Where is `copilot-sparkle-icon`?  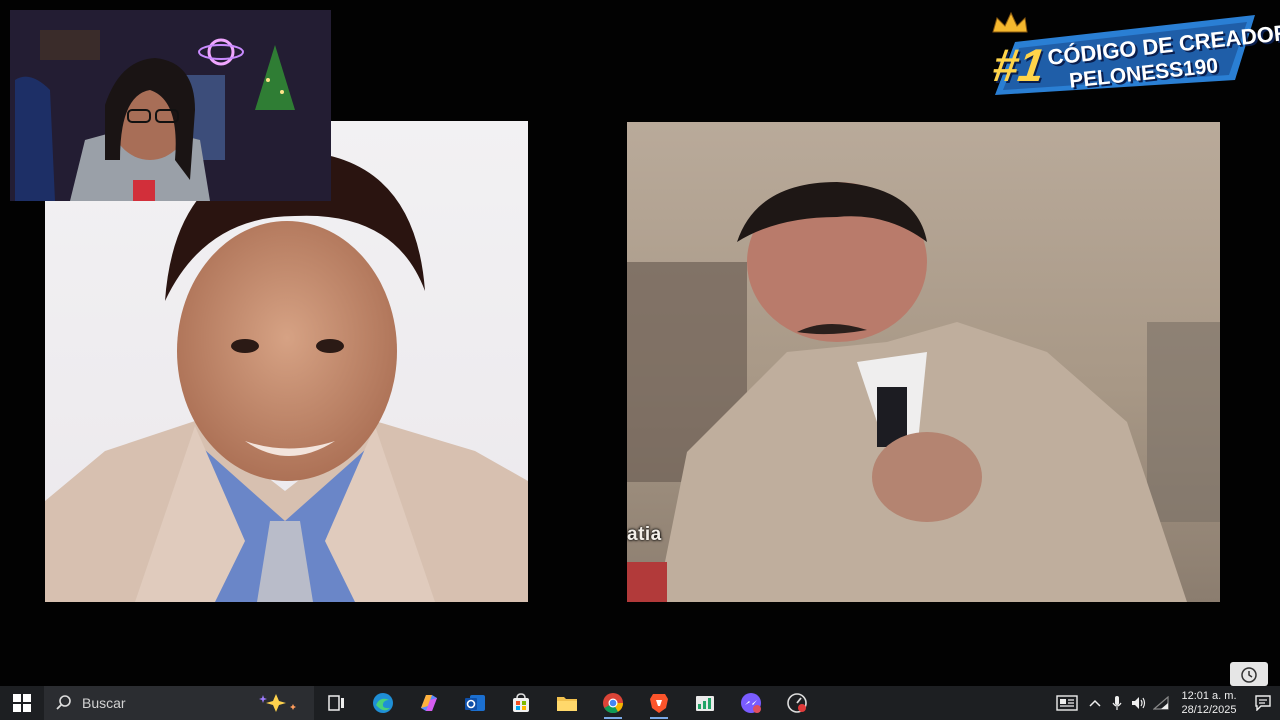 copilot-sparkle-icon is located at coordinates (277, 704).